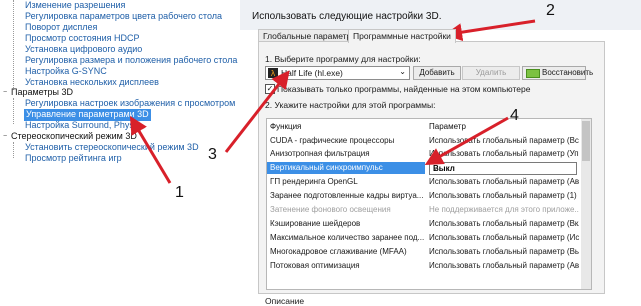 This screenshot has height=306, width=641. What do you see at coordinates (514, 115) in the screenshot?
I see `annotation-number-4: 4` at bounding box center [514, 115].